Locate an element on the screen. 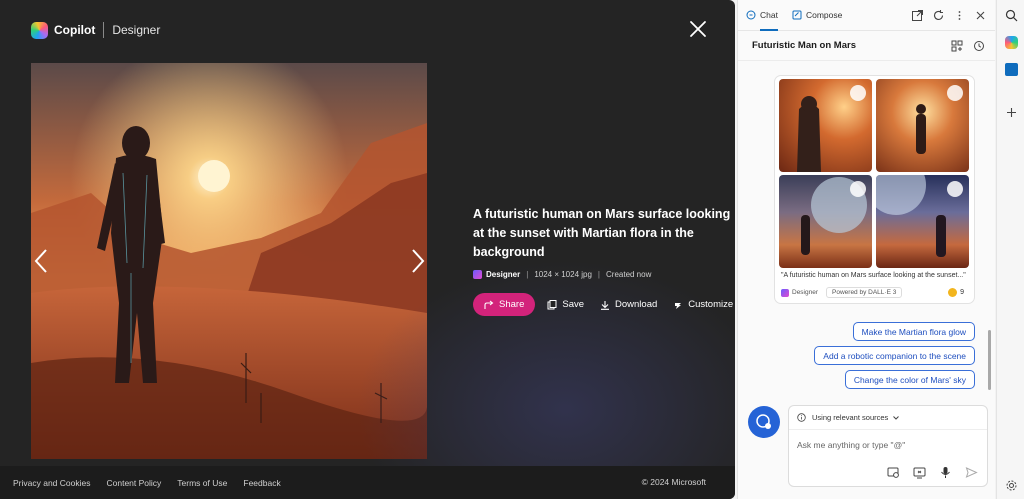 This screenshot has height=499, width=1024. conversation-header: Futuristic Man on Mars is located at coordinates (866, 46).